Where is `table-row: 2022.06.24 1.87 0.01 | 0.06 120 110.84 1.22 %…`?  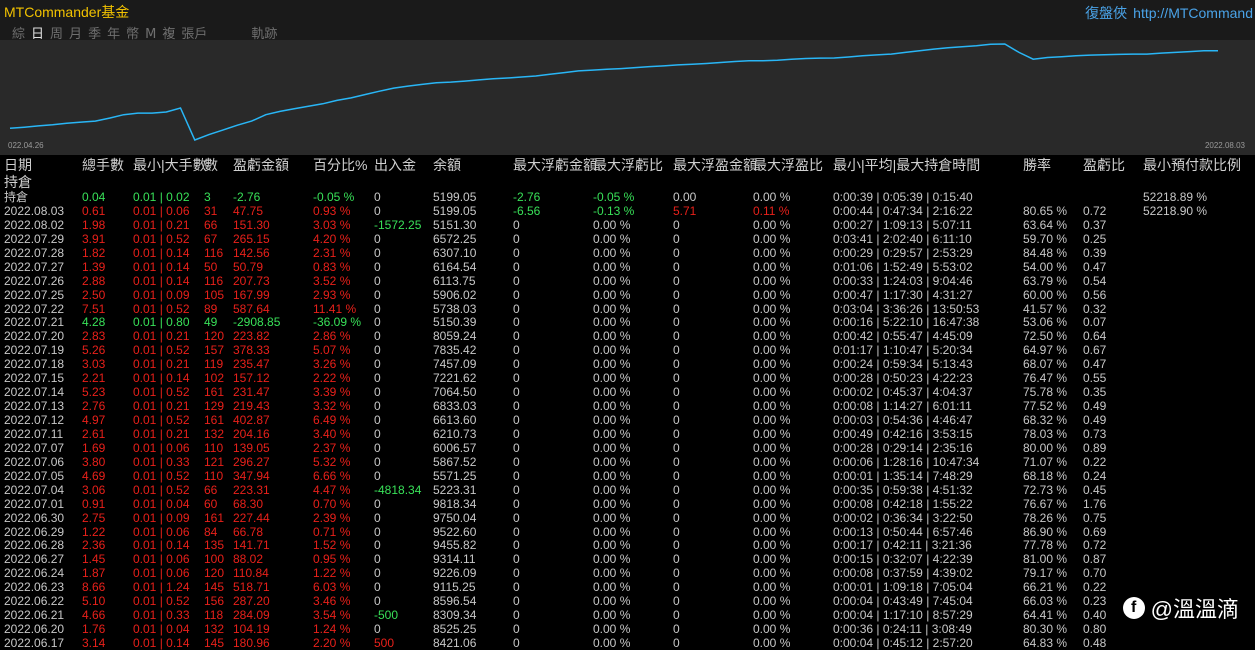 table-row: 2022.06.24 1.87 0.01 | 0.06 120 110.84 1.22 %… is located at coordinates (627, 573).